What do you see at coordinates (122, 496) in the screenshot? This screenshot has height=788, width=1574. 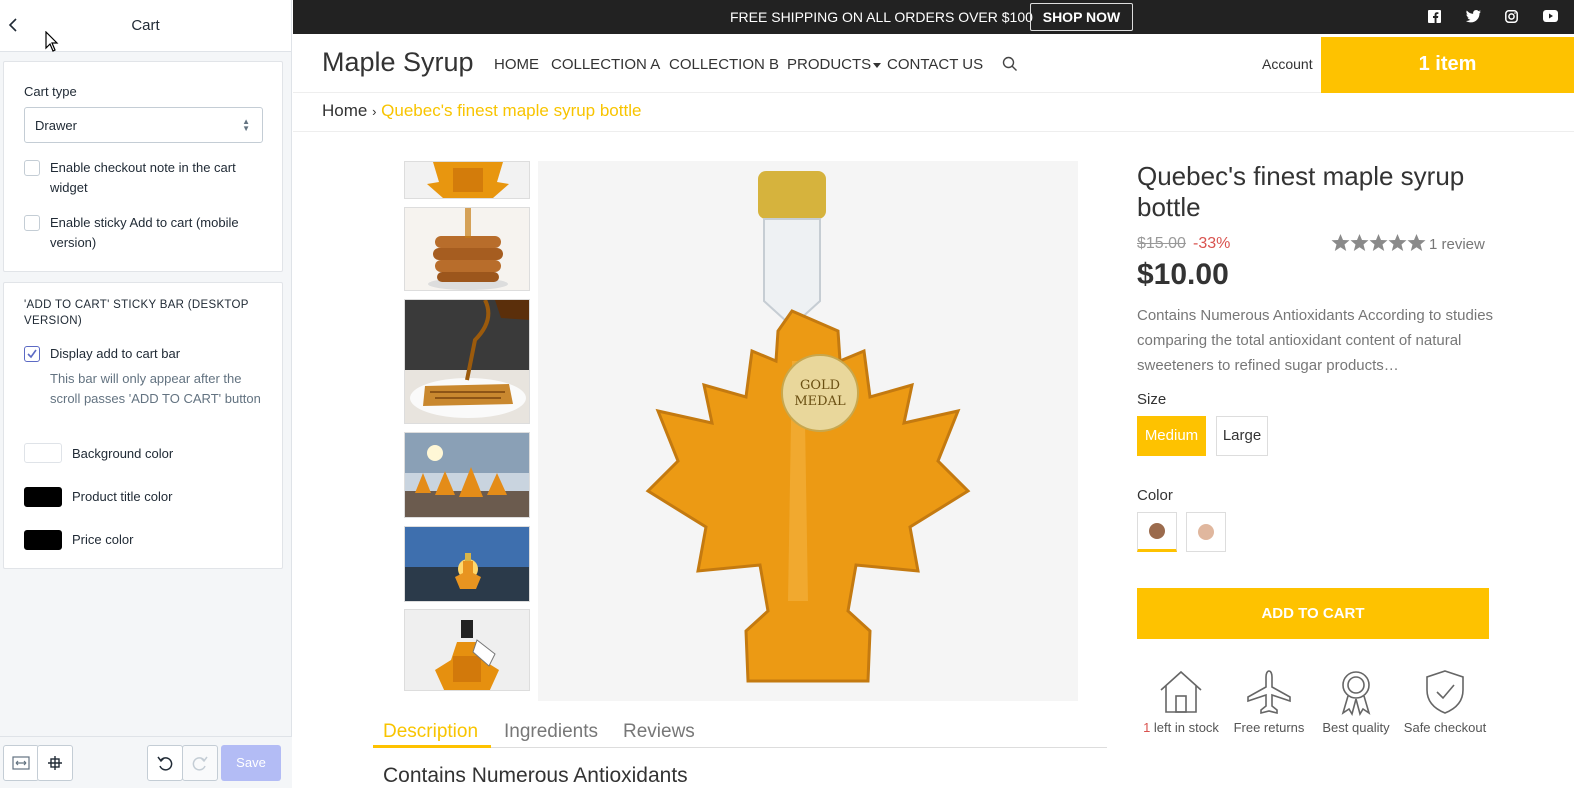 I see `product-title-color-label: Product title color` at bounding box center [122, 496].